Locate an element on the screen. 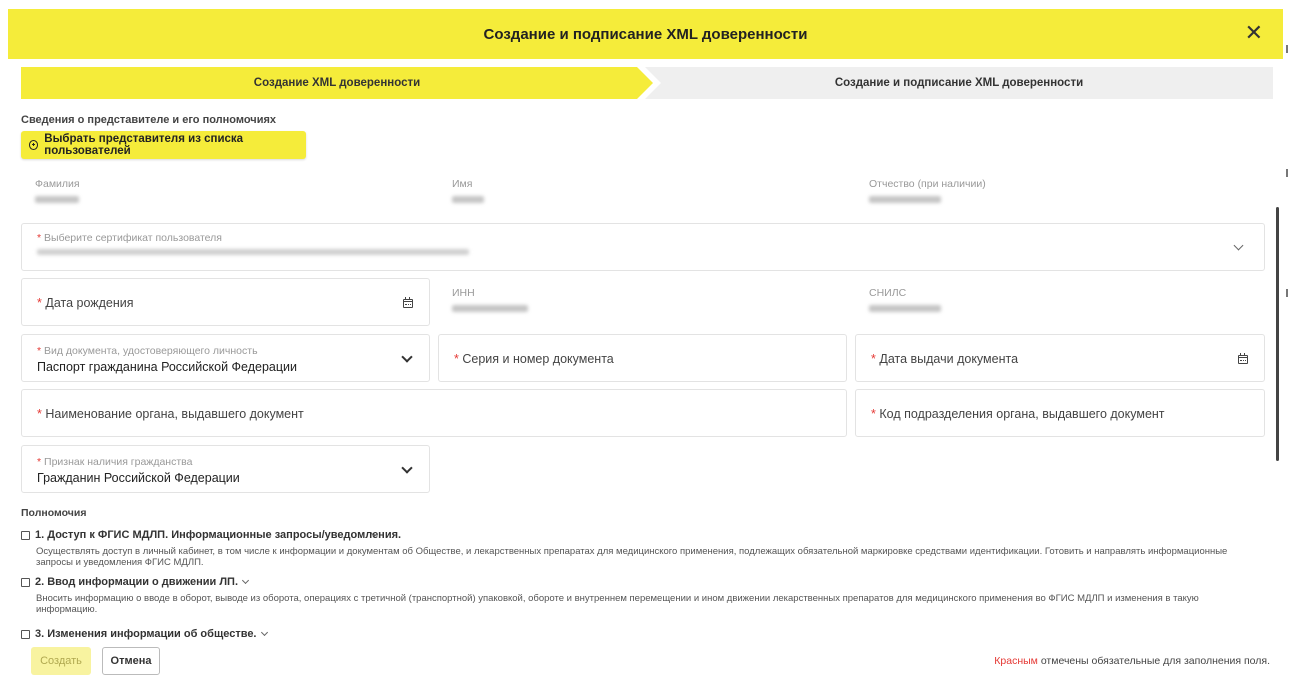 This screenshot has height=675, width=1291. certificate-label-text: Выберите сертификат пользователя is located at coordinates (133, 238).